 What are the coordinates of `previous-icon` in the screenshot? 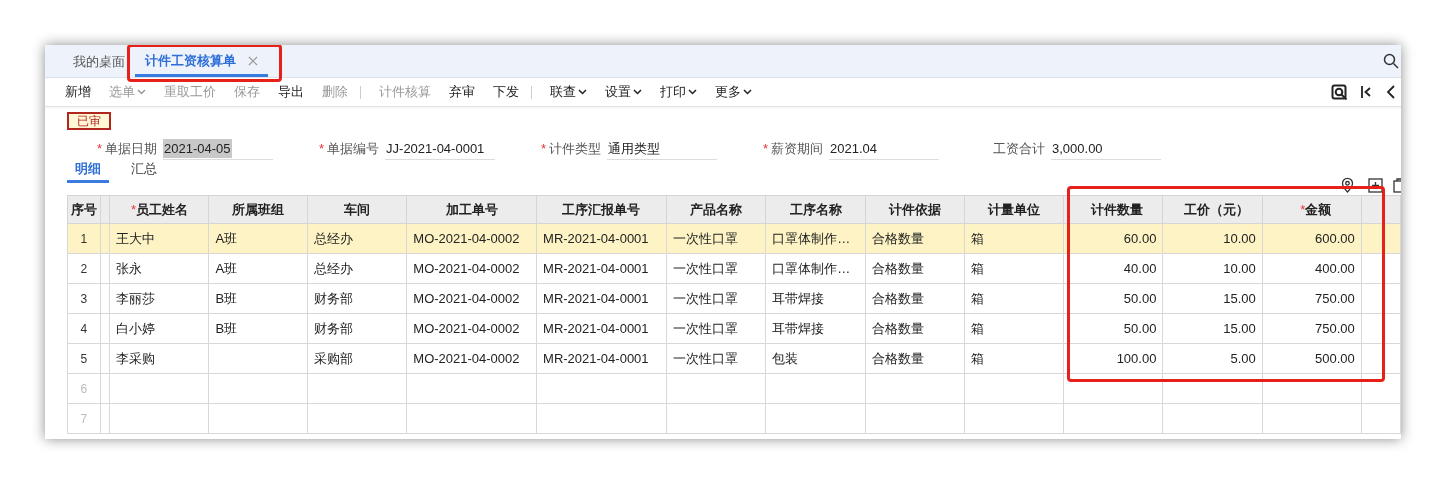 It's located at (1390, 92).